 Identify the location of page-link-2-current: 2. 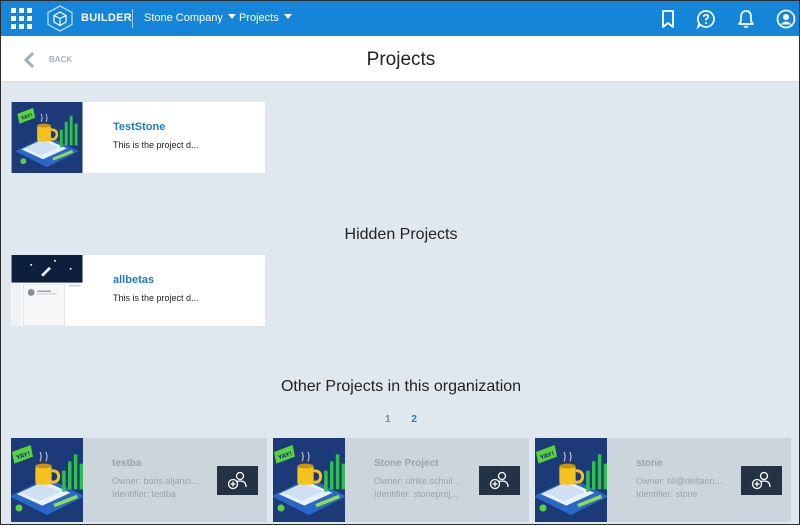
(414, 419).